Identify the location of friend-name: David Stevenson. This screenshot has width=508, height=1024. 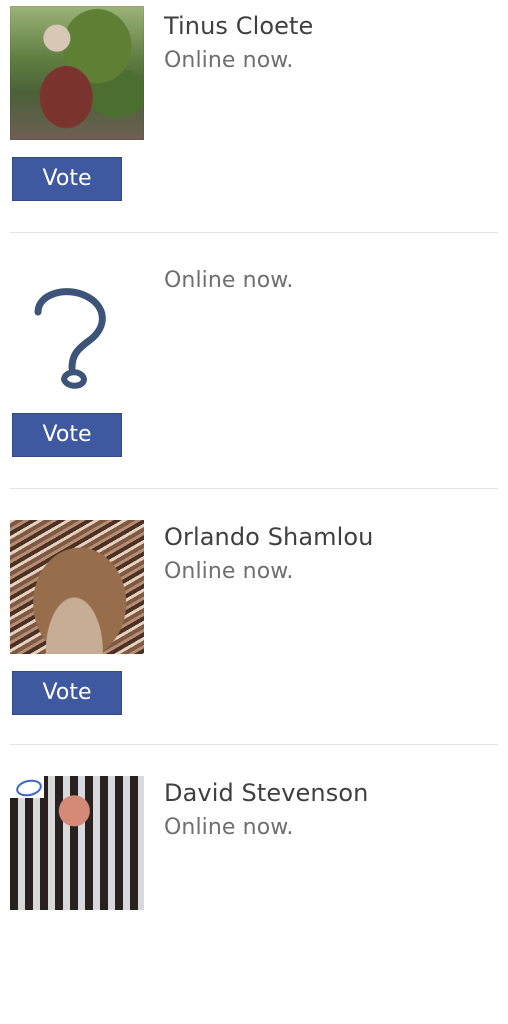
(266, 793).